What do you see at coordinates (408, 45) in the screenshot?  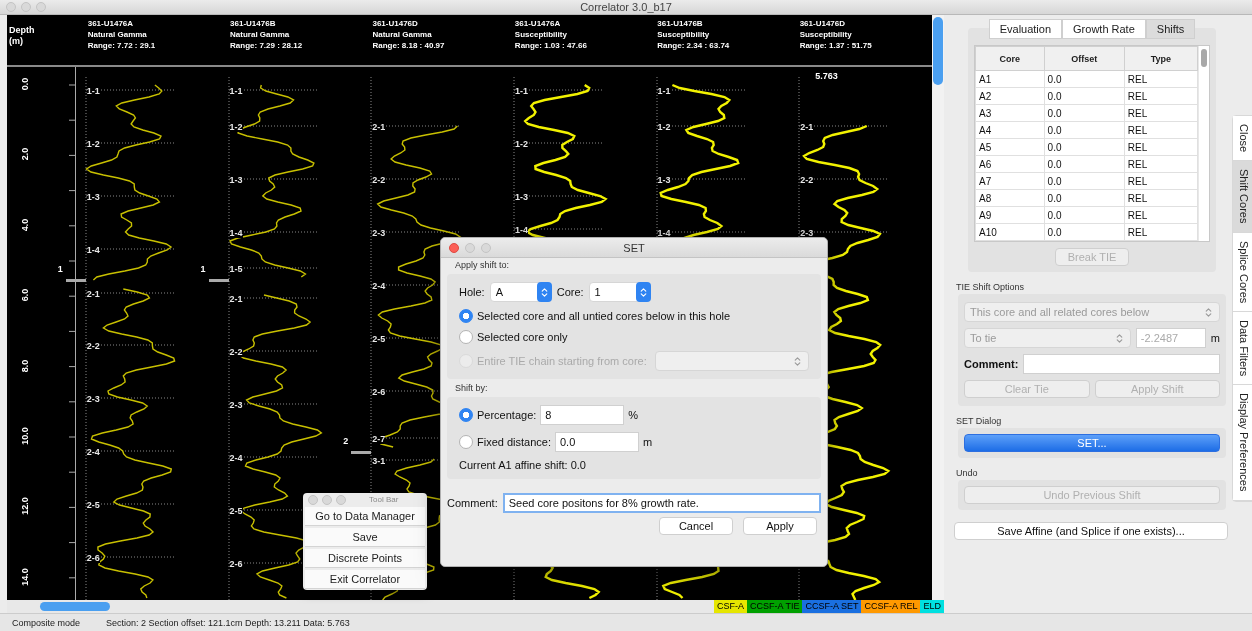 I see `range-text: Range: 8.18 : 40.97` at bounding box center [408, 45].